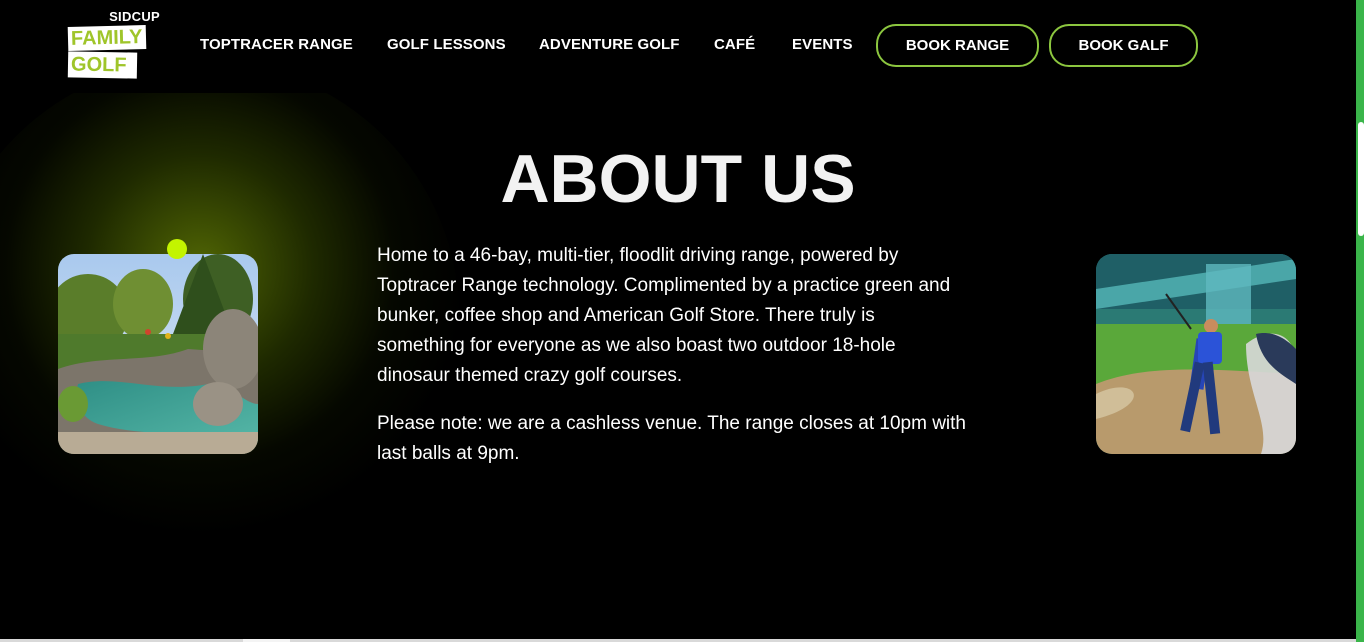 This screenshot has width=1364, height=642. What do you see at coordinates (734, 44) in the screenshot?
I see `nav-link-cafe: CAFÉ` at bounding box center [734, 44].